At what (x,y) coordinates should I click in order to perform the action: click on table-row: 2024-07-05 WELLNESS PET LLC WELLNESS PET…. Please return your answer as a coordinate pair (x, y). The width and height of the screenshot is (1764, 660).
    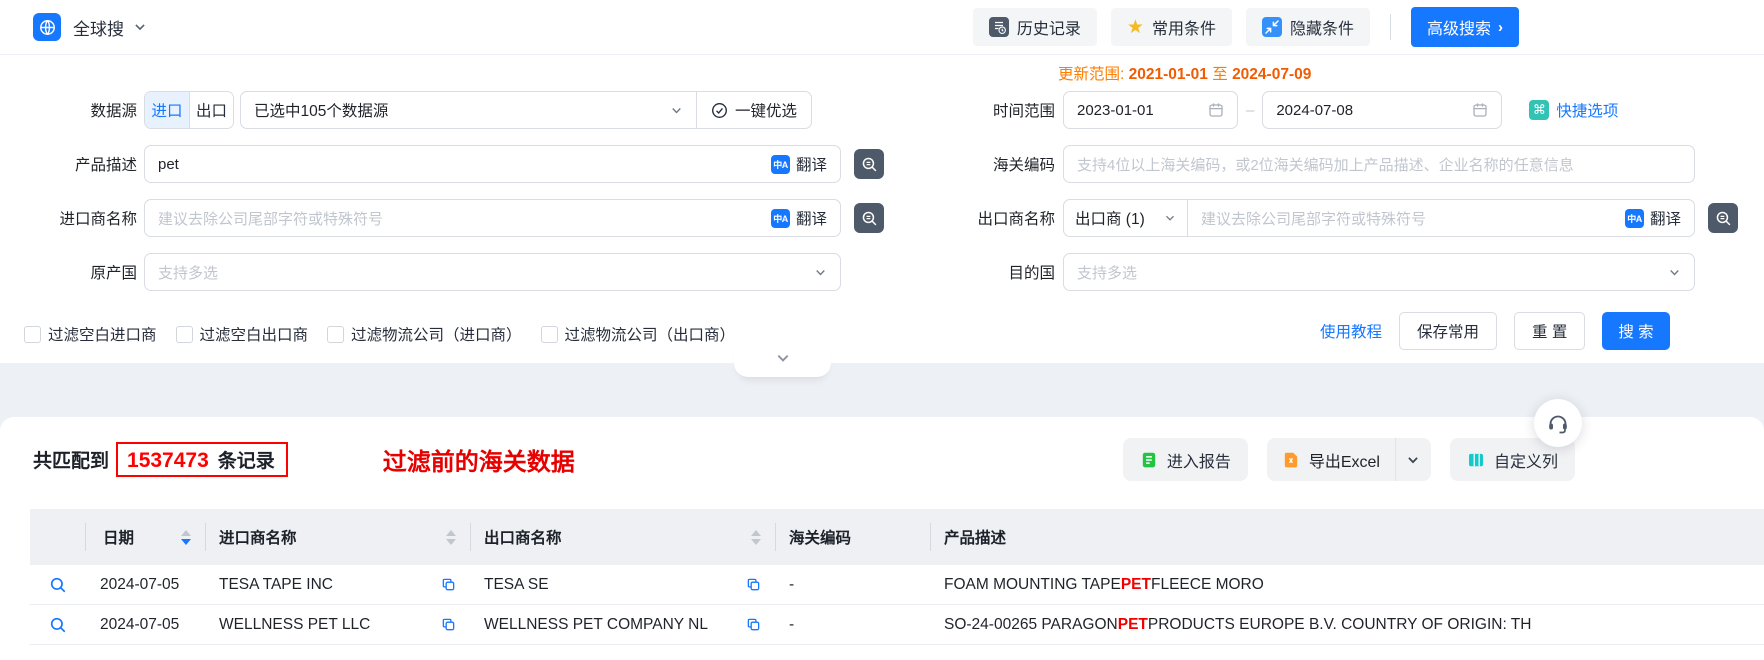
    Looking at the image, I should click on (897, 625).